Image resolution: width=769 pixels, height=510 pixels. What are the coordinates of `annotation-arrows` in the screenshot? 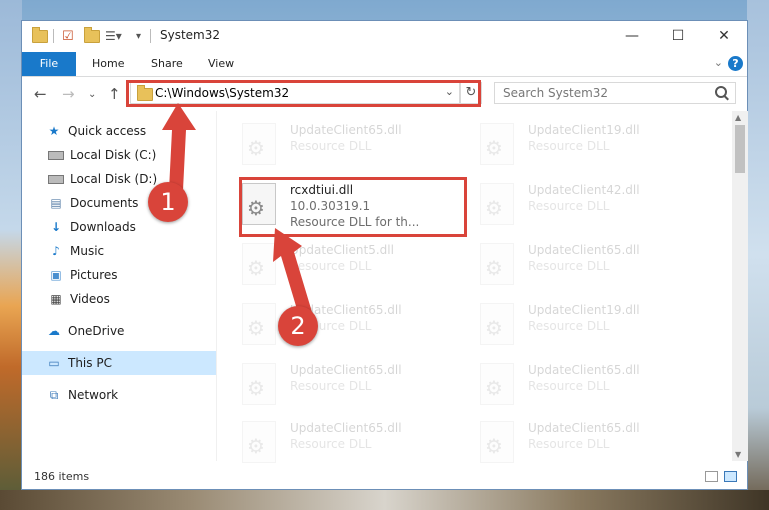 It's located at (237, 209).